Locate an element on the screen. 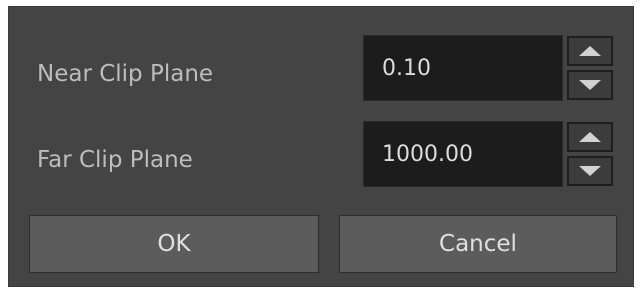  near-clip-plane-value: 0.10 is located at coordinates (406, 68).